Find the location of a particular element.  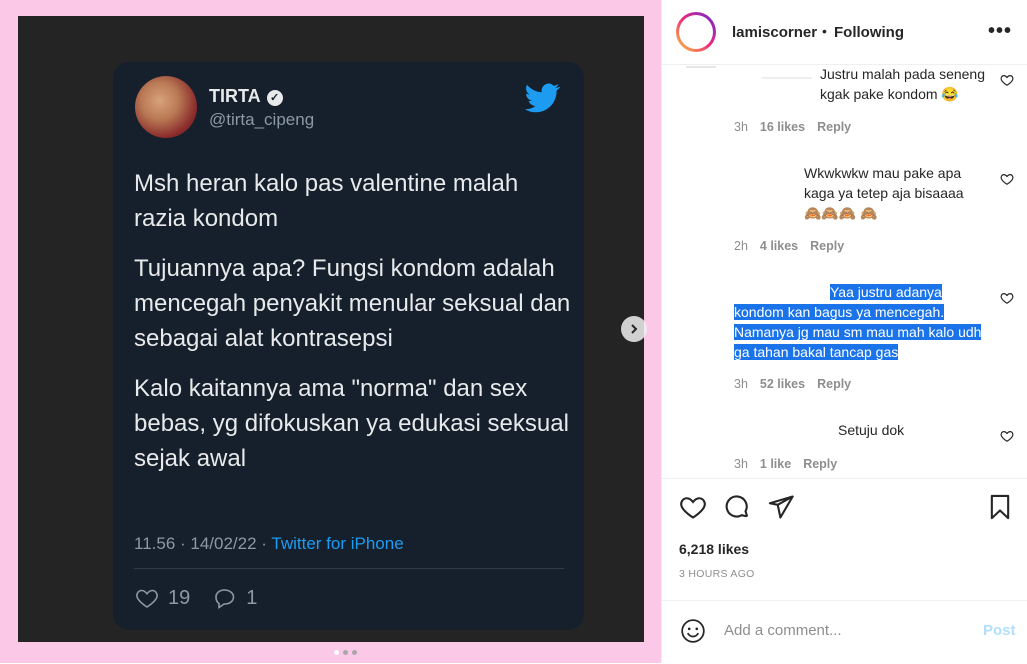

next-slide-button is located at coordinates (634, 329).